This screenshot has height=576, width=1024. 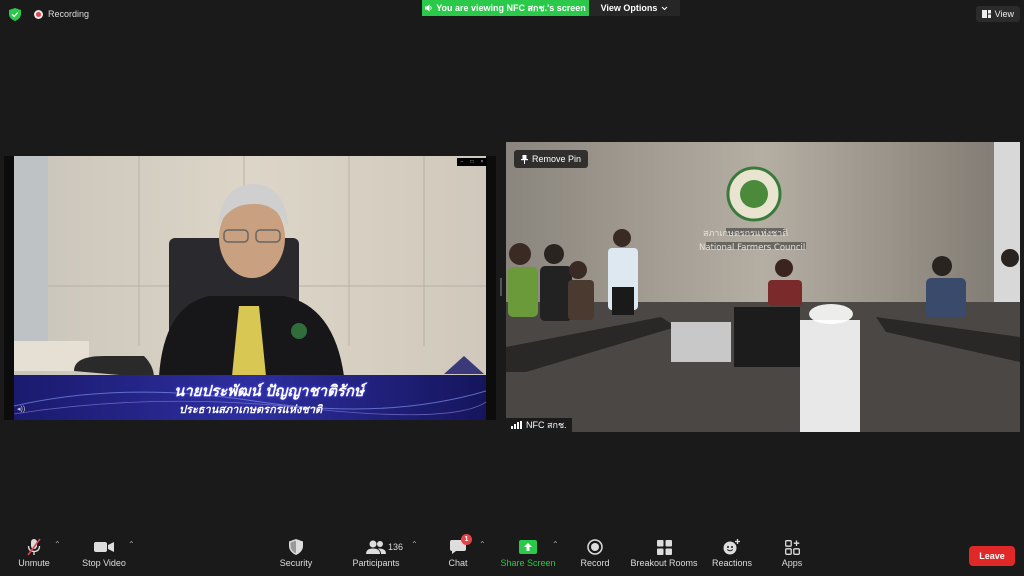 I want to click on share-options-caret: ⌃, so click(x=555, y=544).